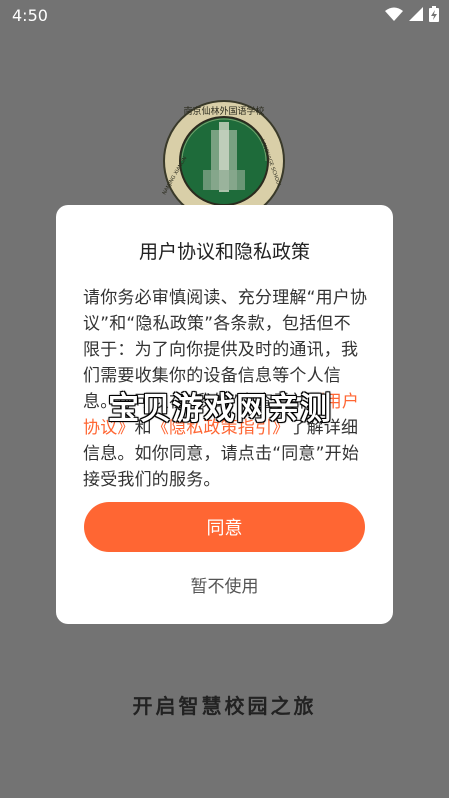  I want to click on dialog-title: 用户协议和隐私政策, so click(224, 252).